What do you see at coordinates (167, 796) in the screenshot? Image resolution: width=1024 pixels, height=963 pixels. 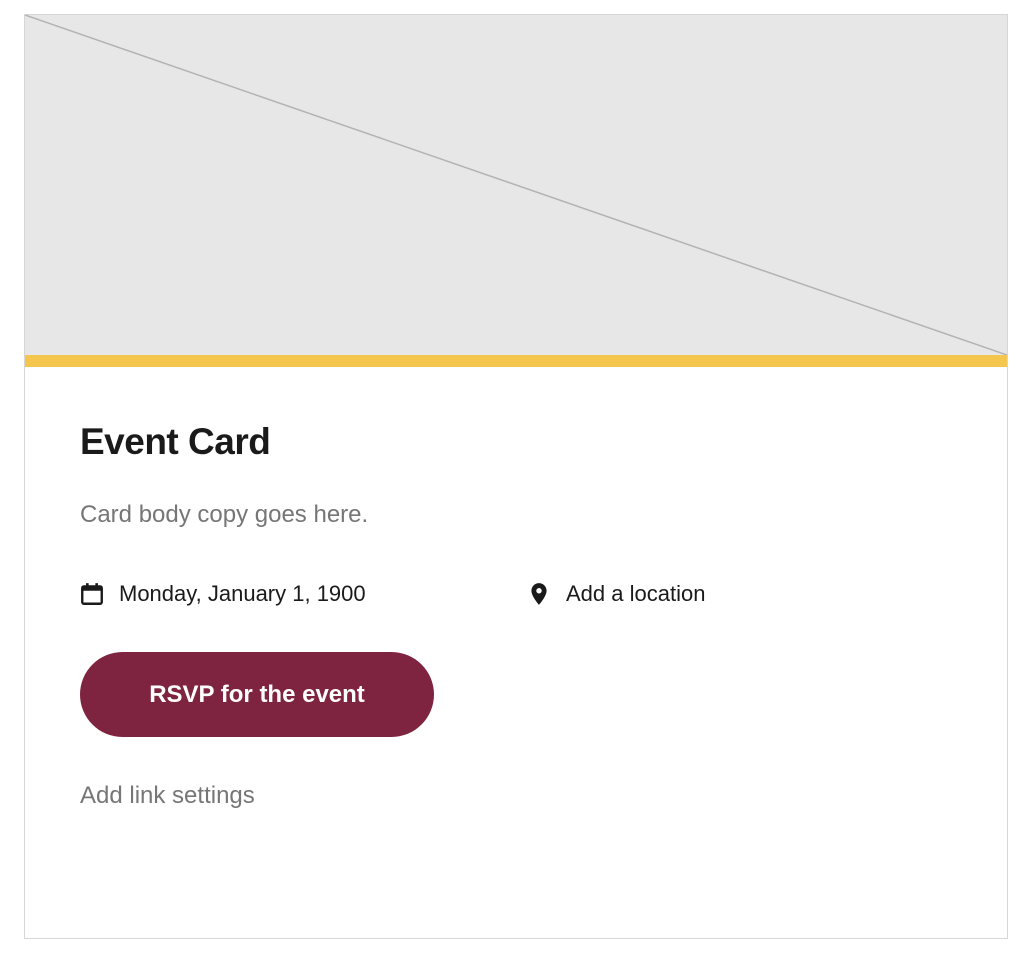 I see `add-link-settings-link: Add link settings` at bounding box center [167, 796].